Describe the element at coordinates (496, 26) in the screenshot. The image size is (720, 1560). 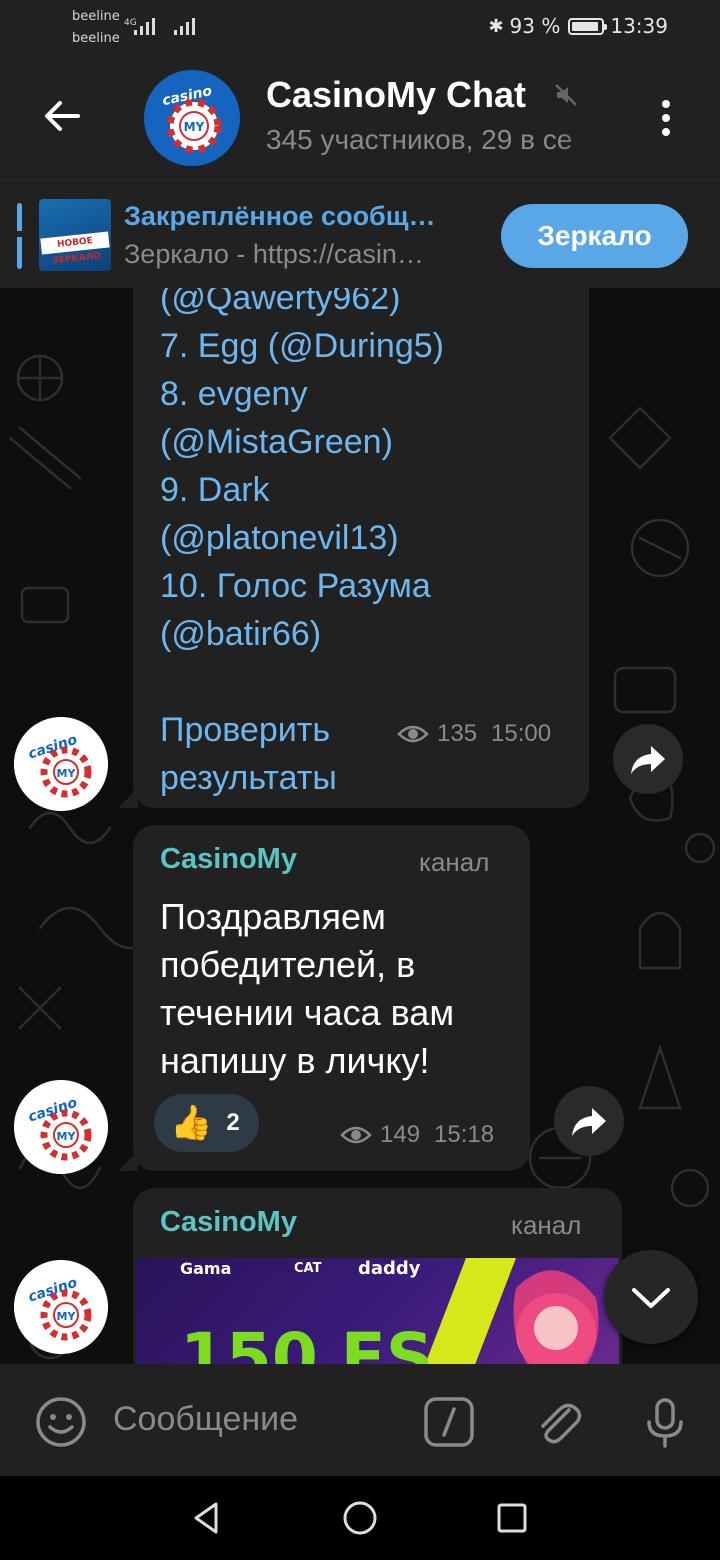
I see `bluetooth-icon: ✱` at that location.